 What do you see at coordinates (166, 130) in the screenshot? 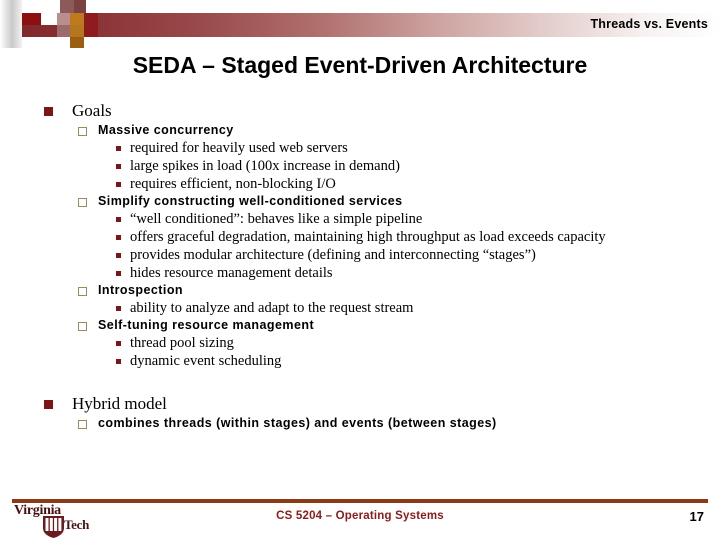
I see `bullet-level2-label: Massive concurrency` at bounding box center [166, 130].